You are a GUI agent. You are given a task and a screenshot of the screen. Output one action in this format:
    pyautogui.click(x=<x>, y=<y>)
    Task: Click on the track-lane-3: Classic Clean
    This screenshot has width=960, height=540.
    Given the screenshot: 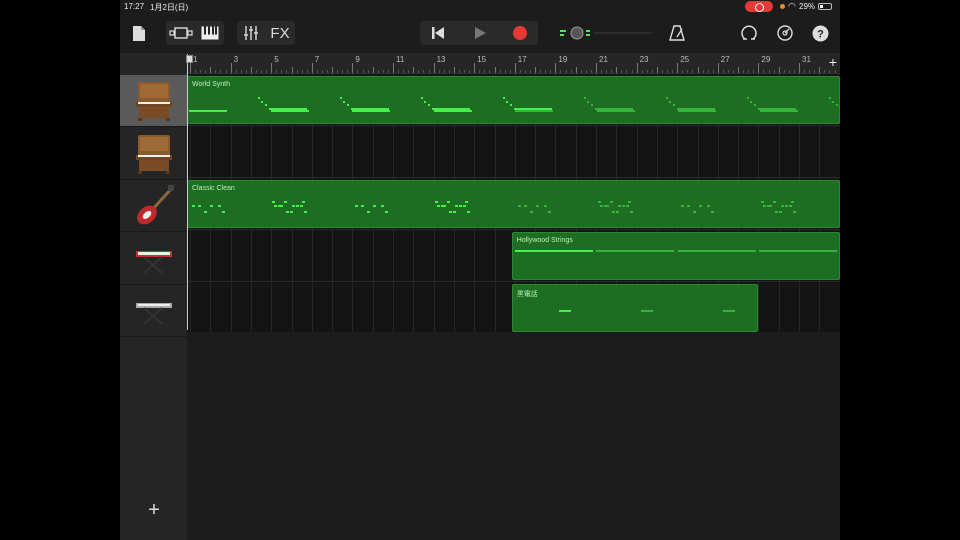 What is the action you would take?
    pyautogui.click(x=513, y=204)
    